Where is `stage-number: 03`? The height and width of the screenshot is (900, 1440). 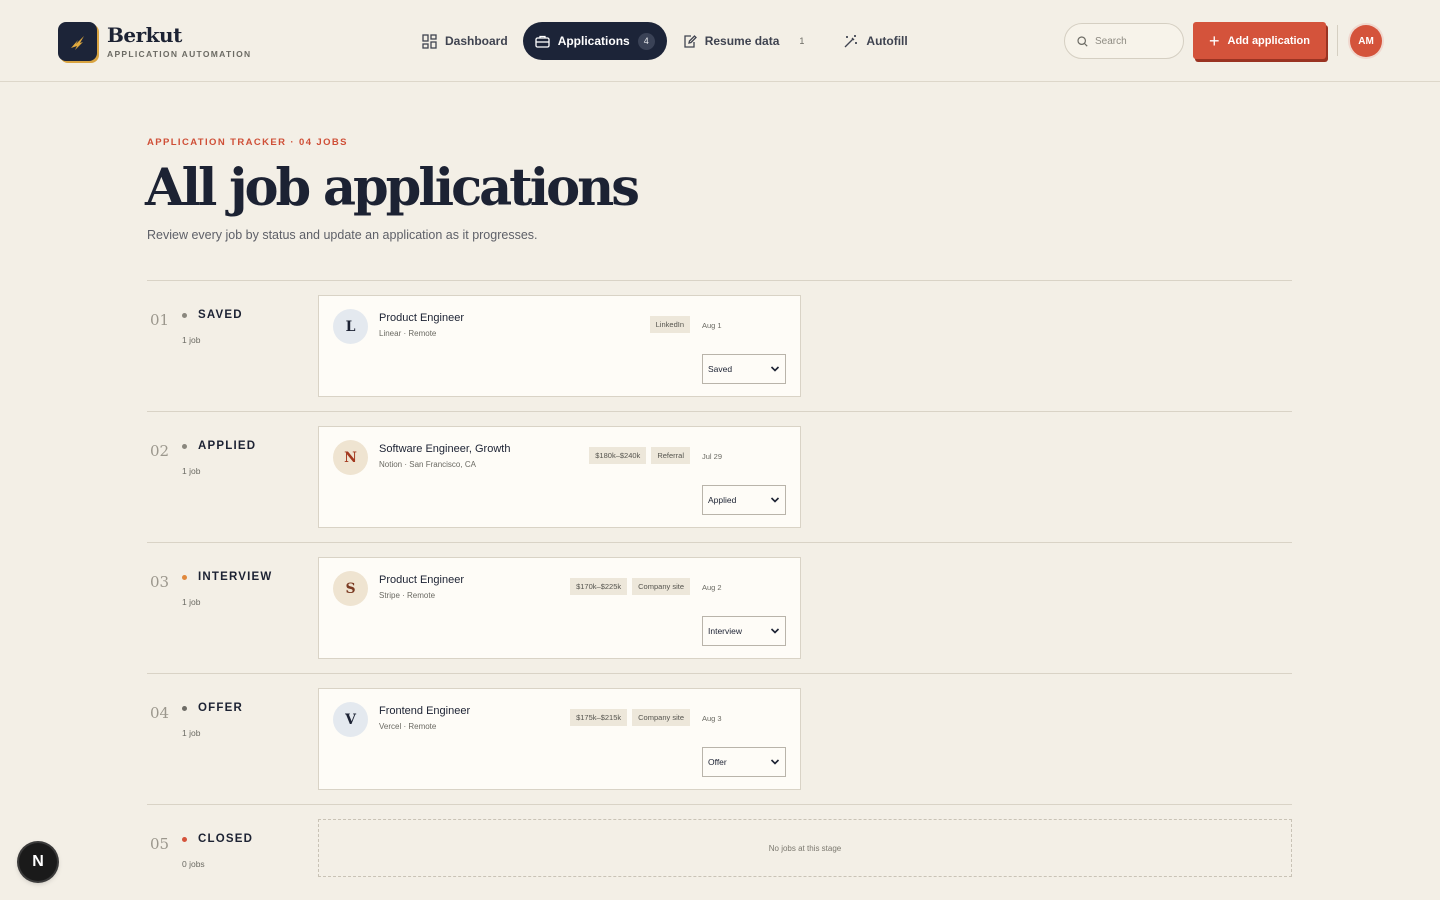 stage-number: 03 is located at coordinates (160, 582).